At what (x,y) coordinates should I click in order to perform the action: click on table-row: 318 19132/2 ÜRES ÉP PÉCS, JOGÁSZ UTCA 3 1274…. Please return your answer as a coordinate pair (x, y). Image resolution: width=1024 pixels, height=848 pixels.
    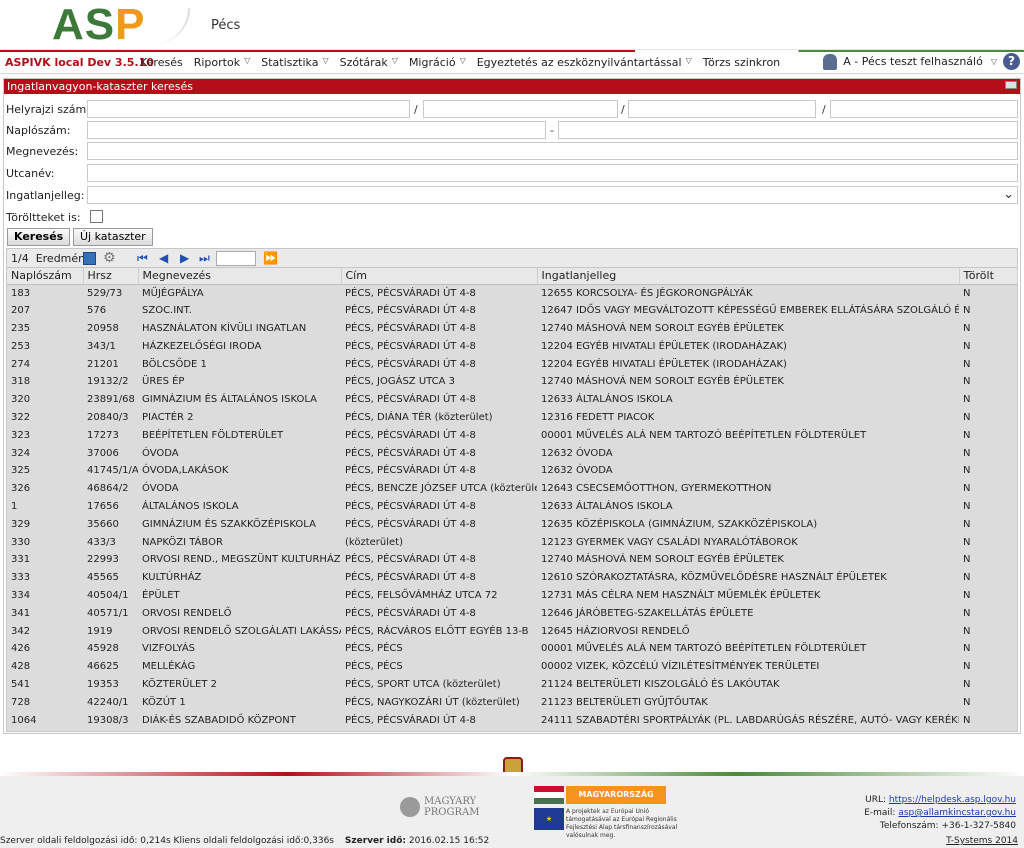
    Looking at the image, I should click on (512, 382).